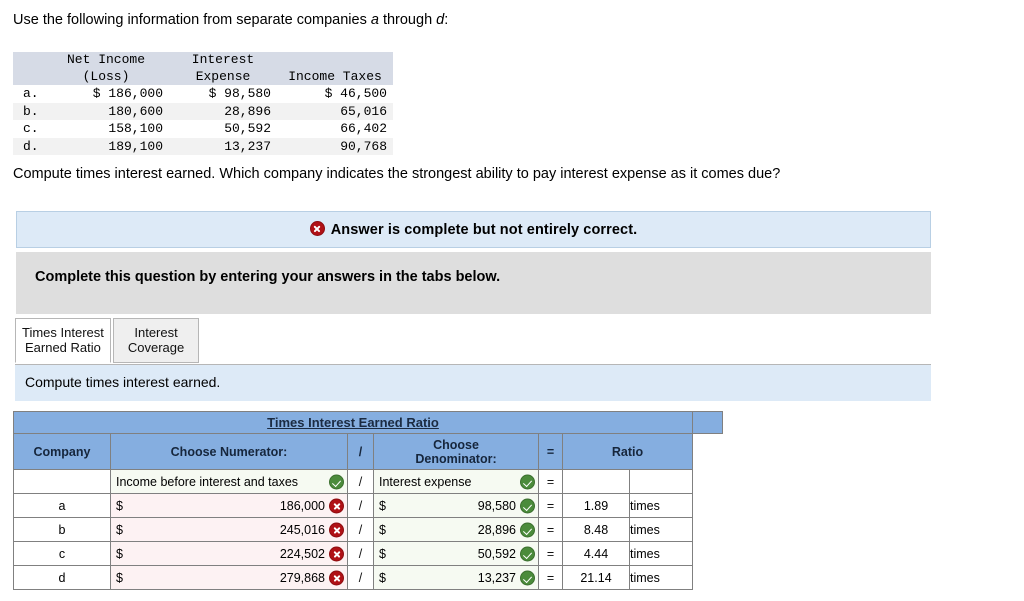  I want to click on table-row: a $ 186,000 / $ 98,580 = 1.89 times, so click(368, 505).